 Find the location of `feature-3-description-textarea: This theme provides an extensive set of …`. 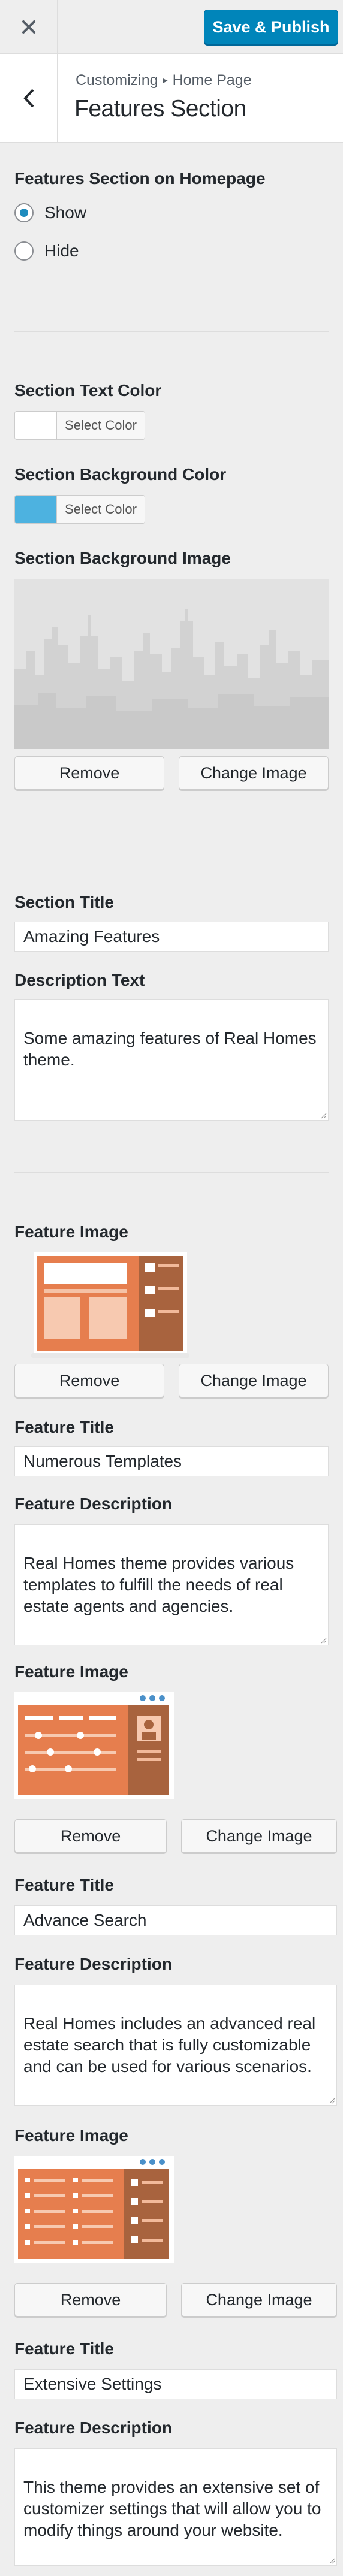

feature-3-description-textarea: This theme provides an extensive set of … is located at coordinates (176, 2507).